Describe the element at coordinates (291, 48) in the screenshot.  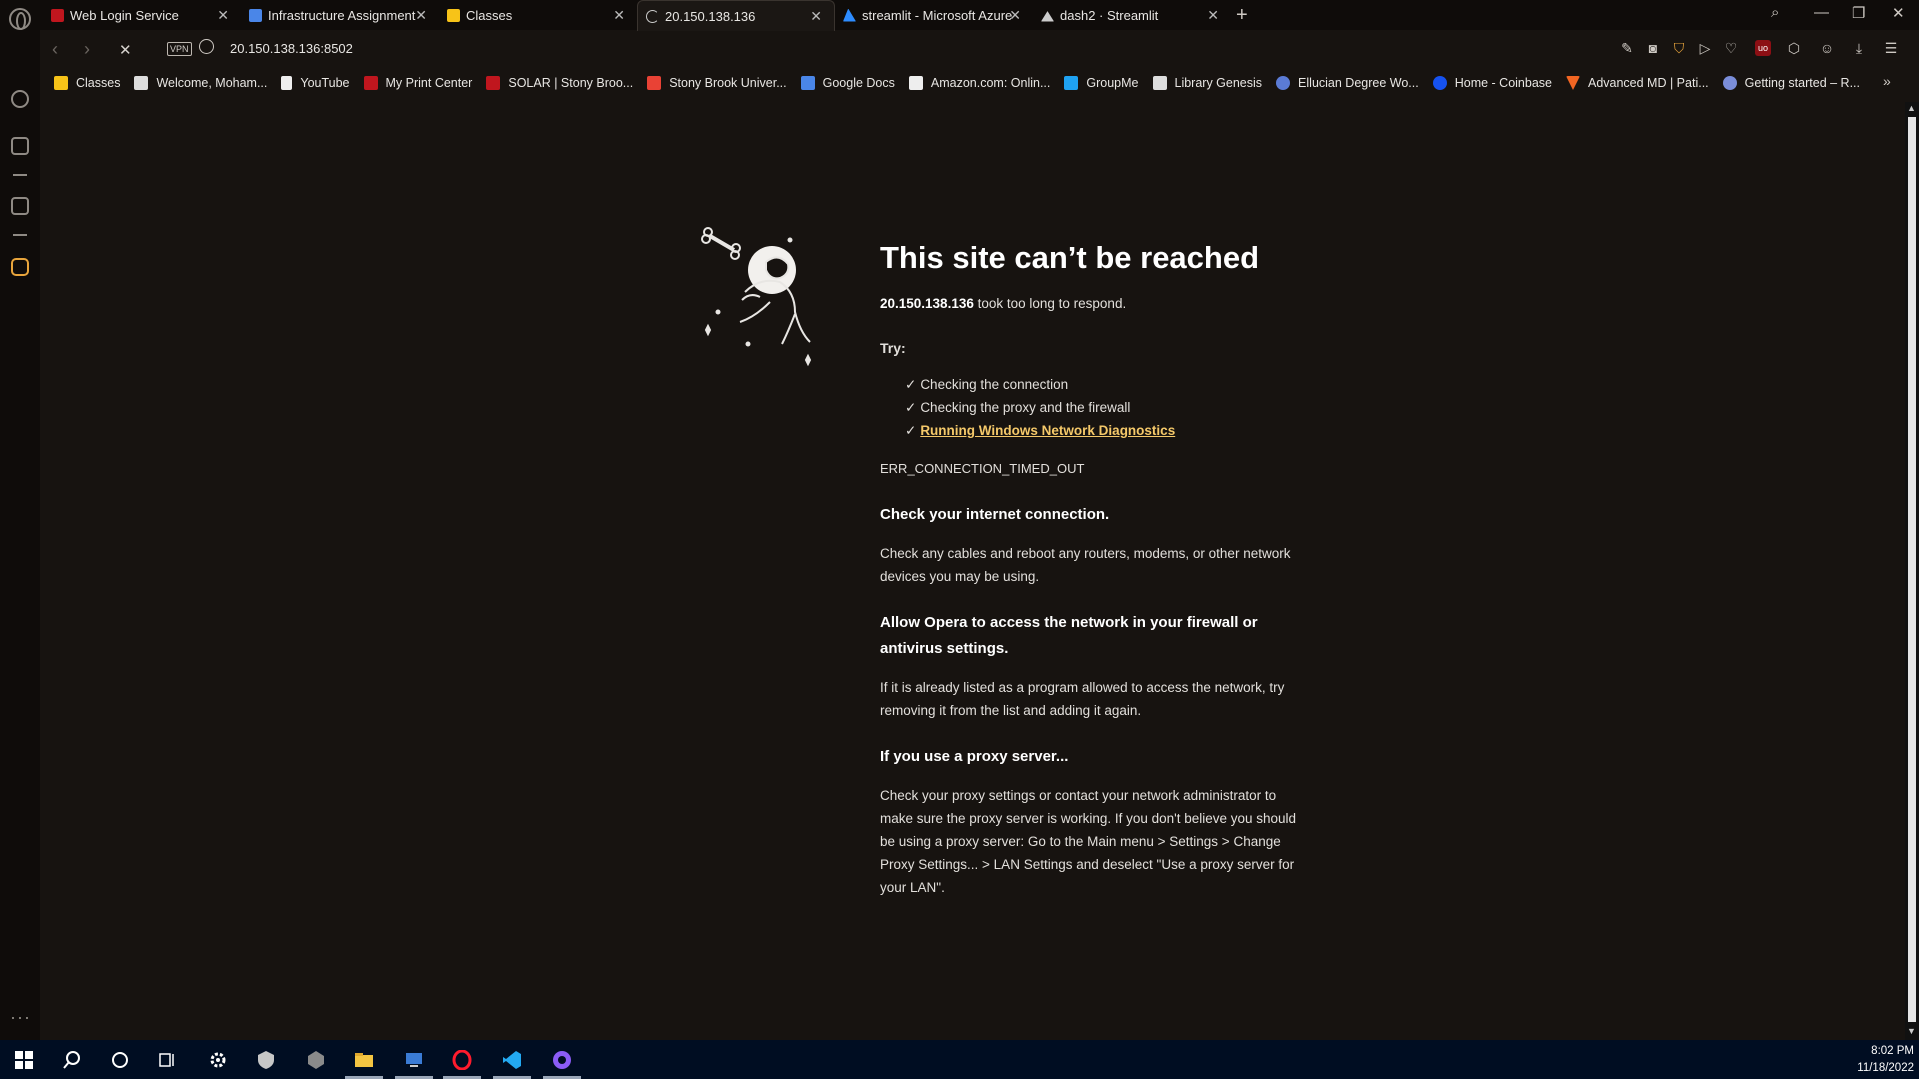
I see `url-field: 20.150.138.136:8502` at that location.